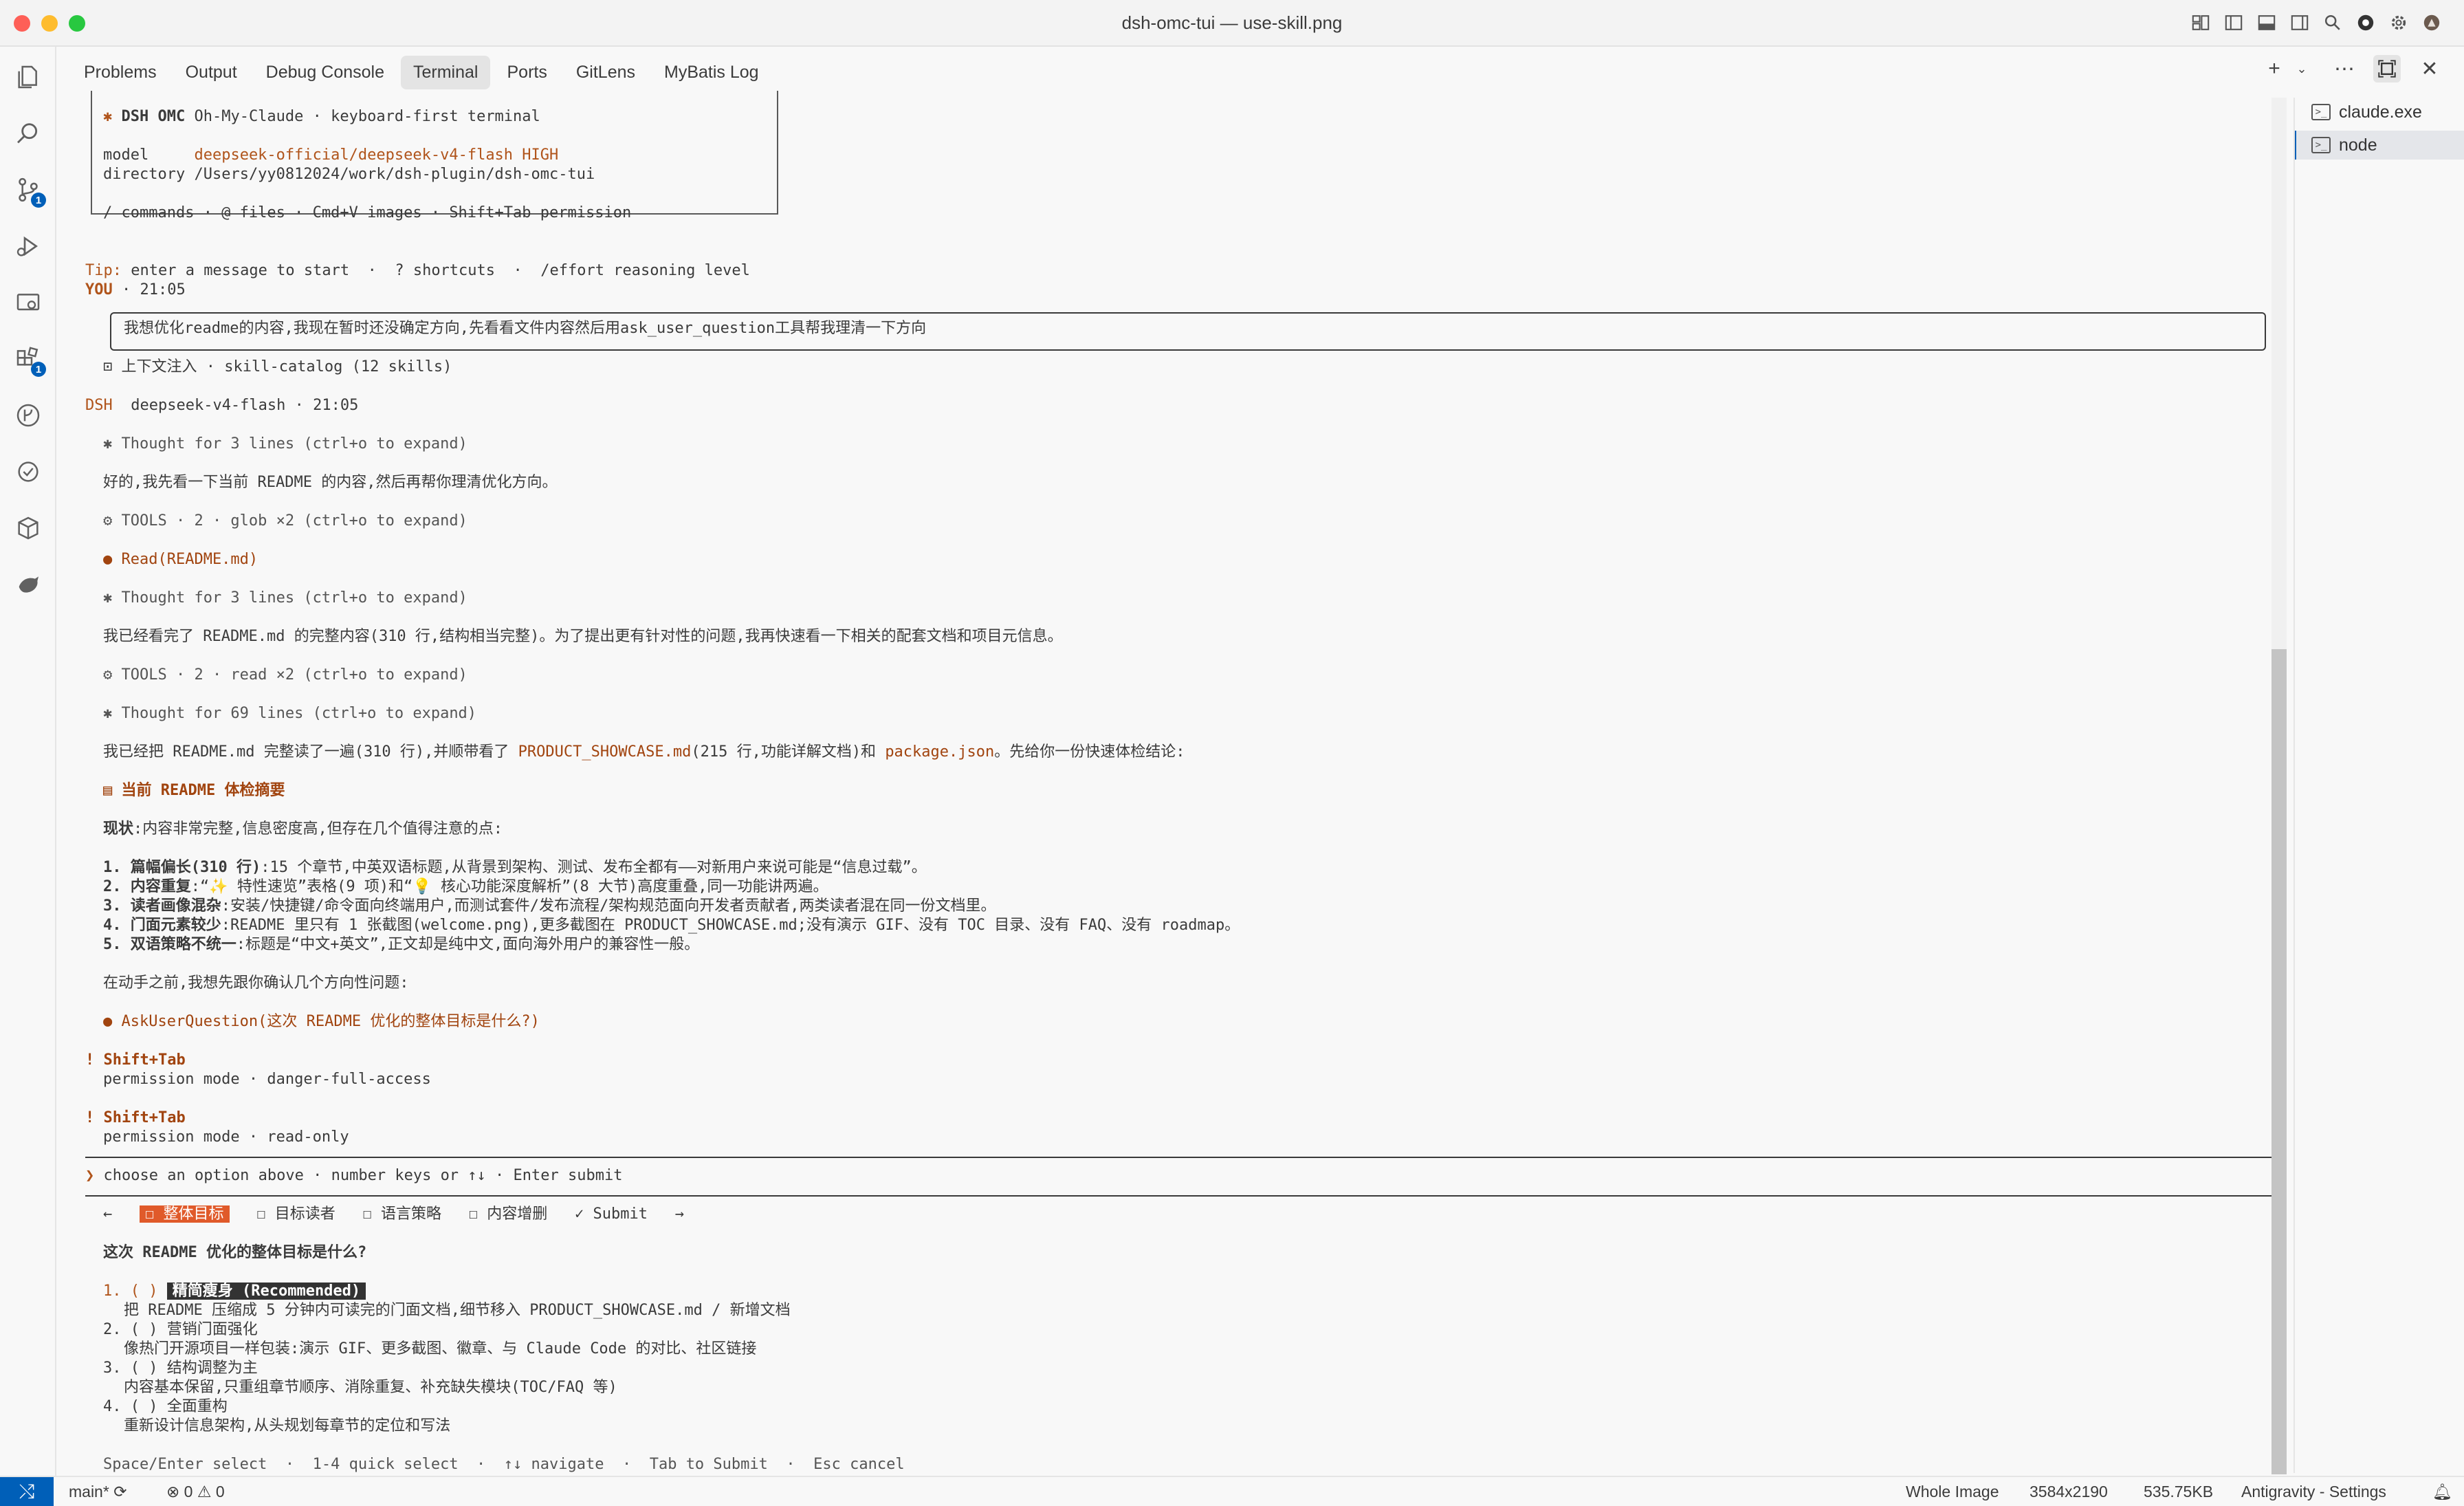 This screenshot has height=1506, width=2464. I want to click on package-icon, so click(28, 528).